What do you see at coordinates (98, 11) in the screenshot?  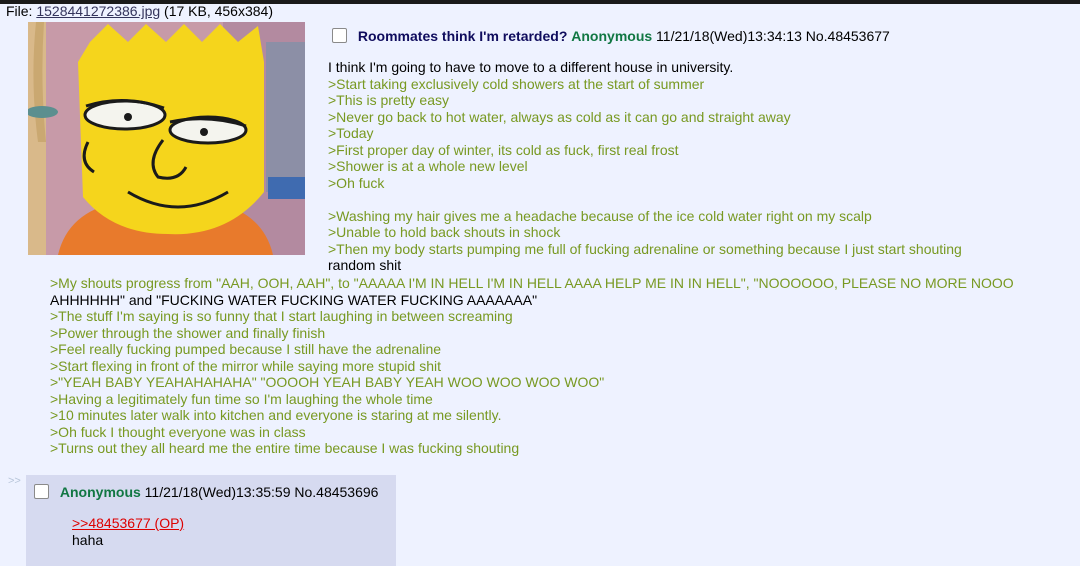 I see `file-link: 1528441272386.jpg` at bounding box center [98, 11].